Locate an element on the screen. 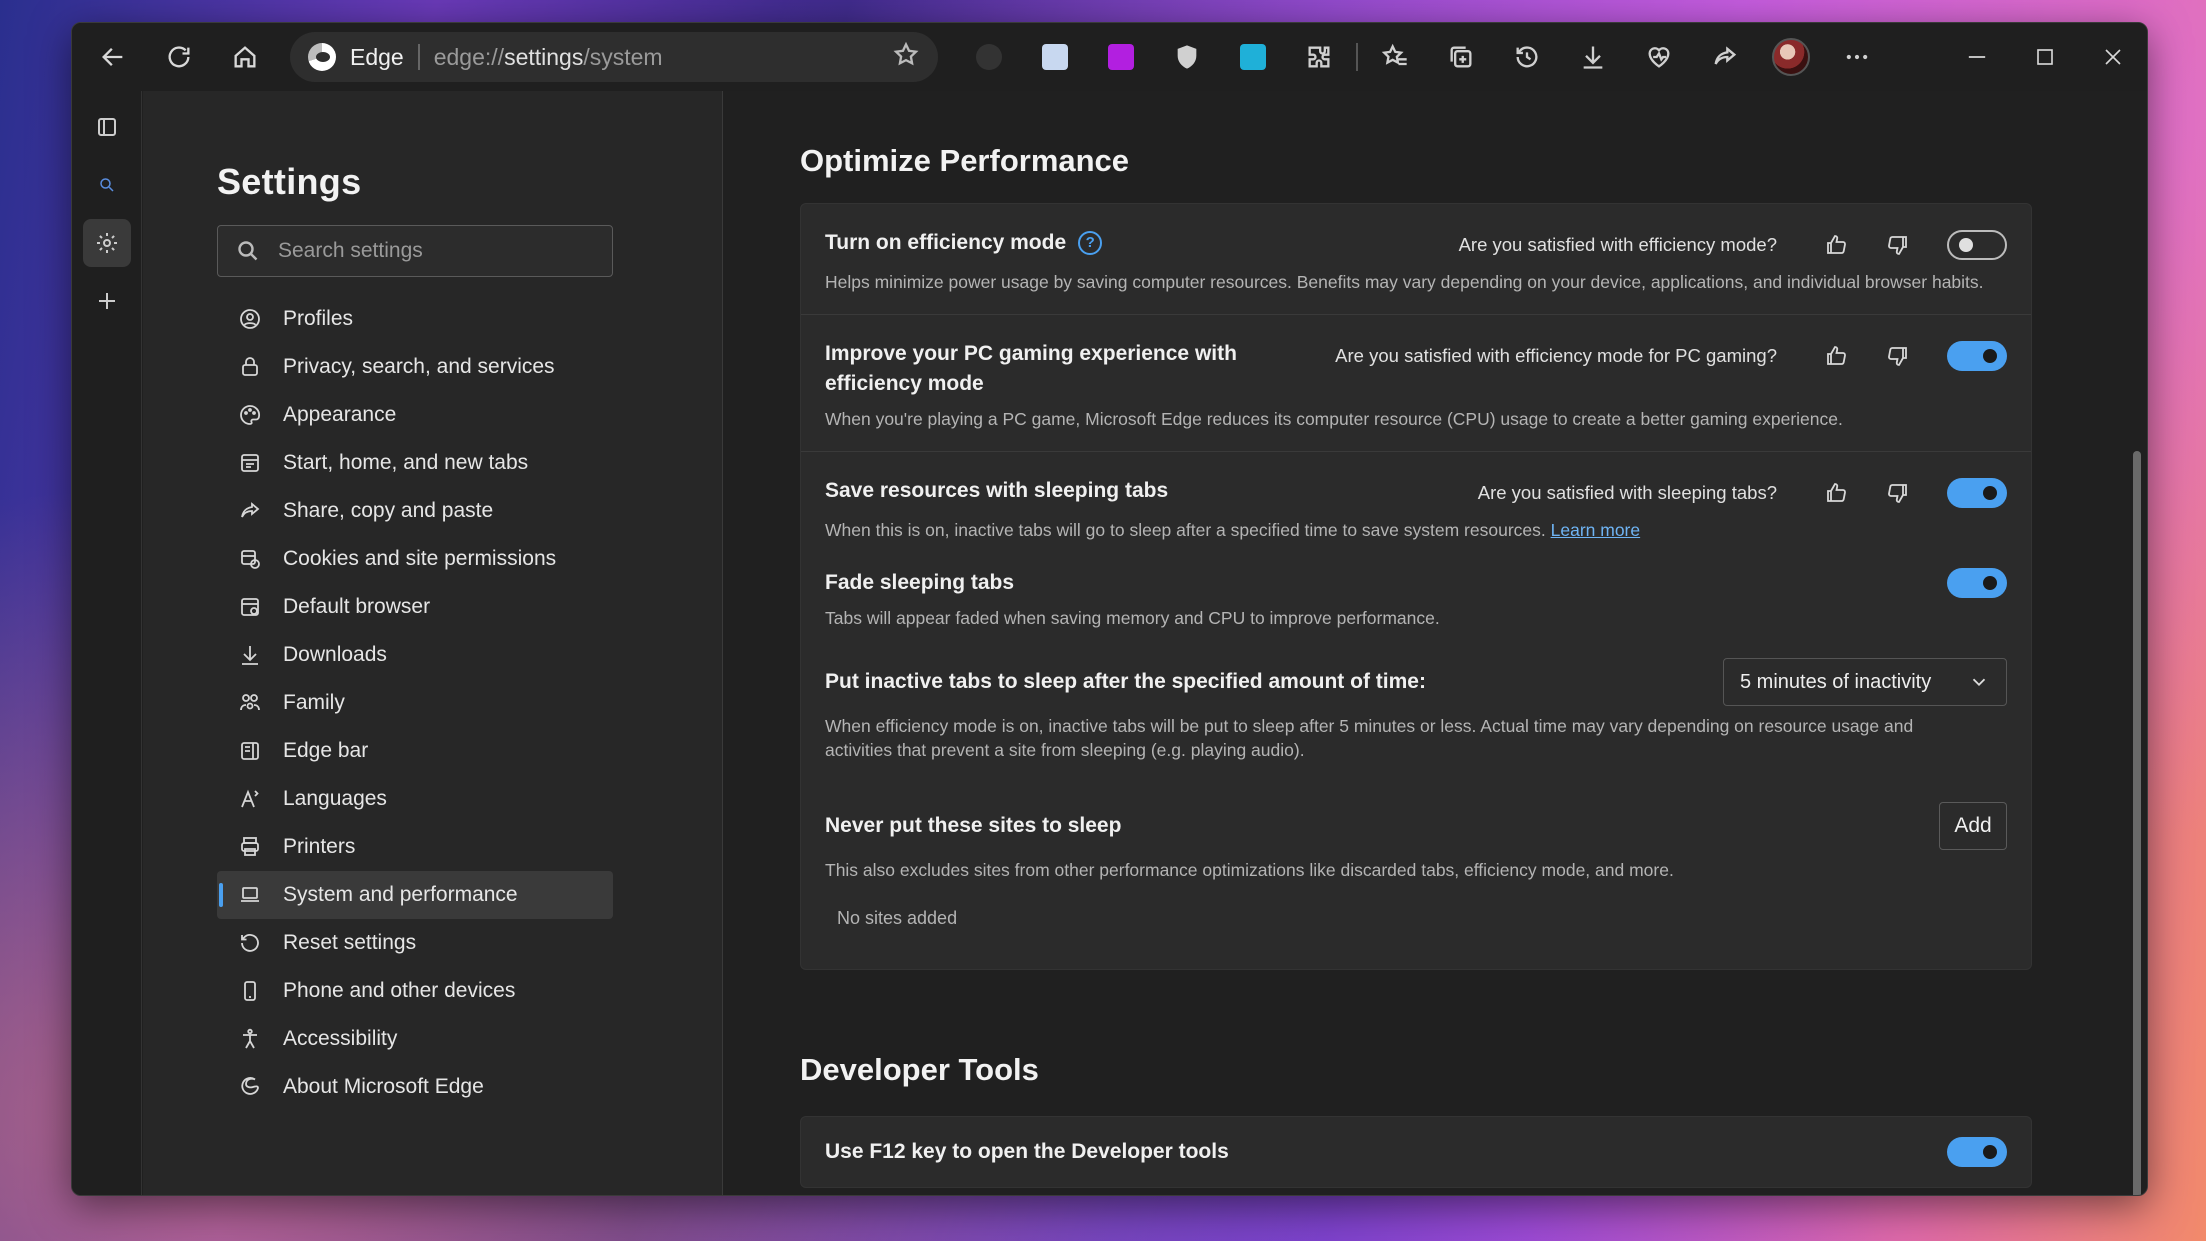 The width and height of the screenshot is (2206, 1241). collections-icon is located at coordinates (1461, 57).